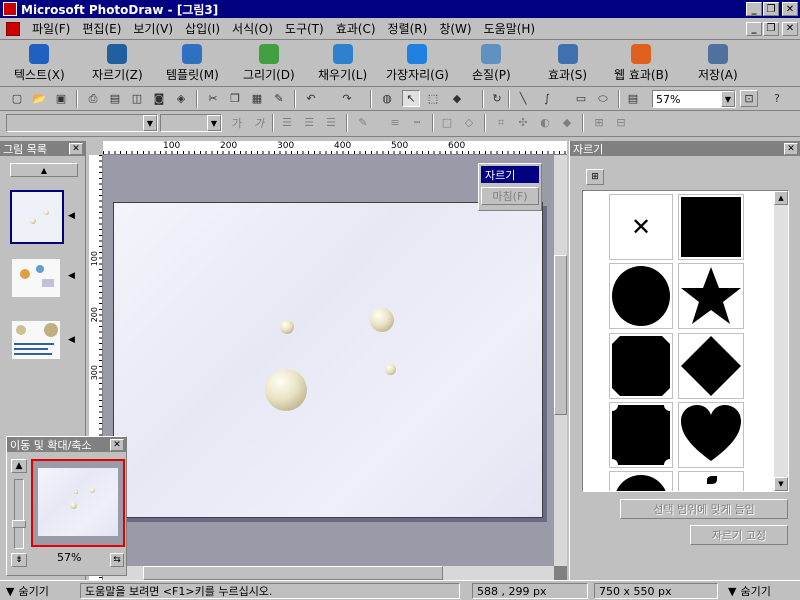  I want to click on doc-close-button: ✕, so click(790, 28).